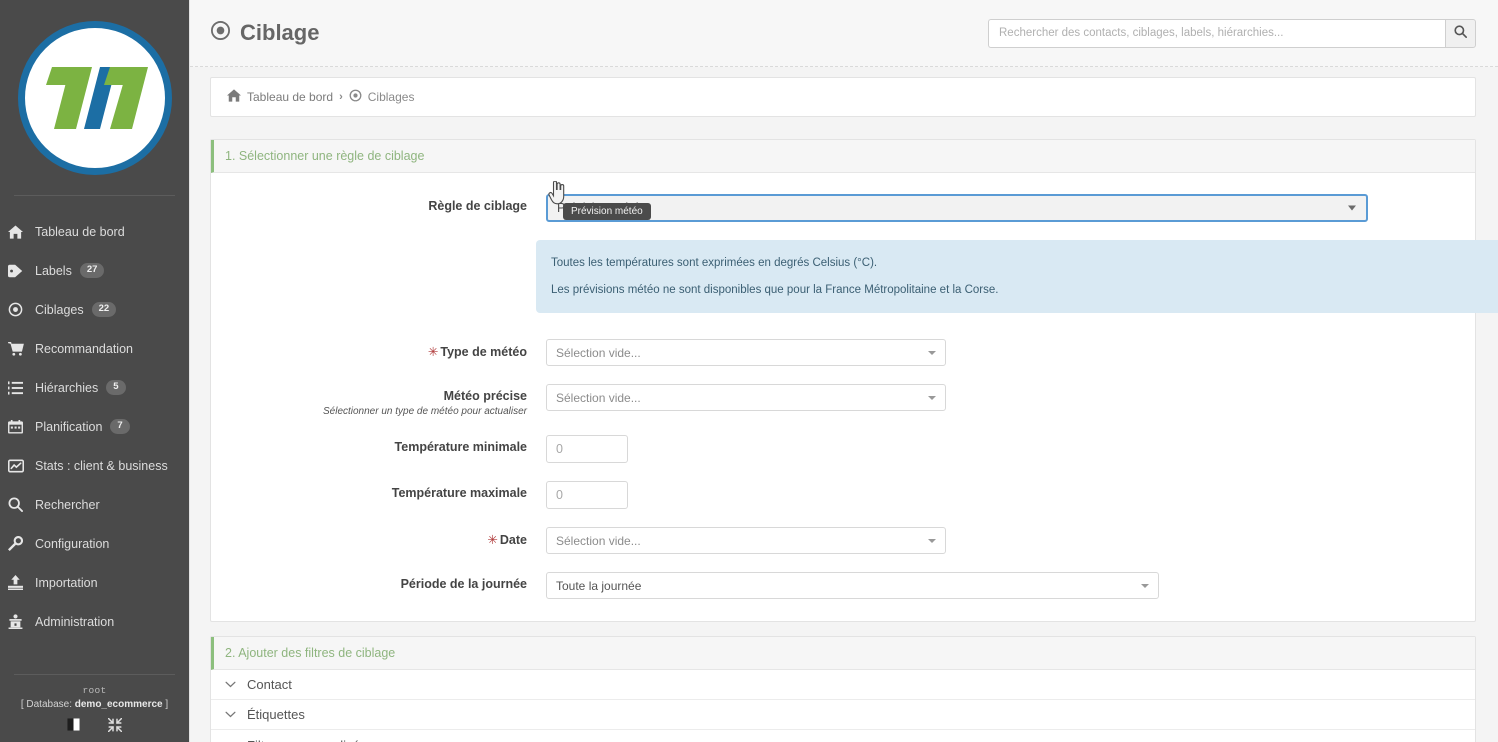 This screenshot has height=742, width=1498. I want to click on form-row-min-temperature: Température minimale, so click(843, 449).